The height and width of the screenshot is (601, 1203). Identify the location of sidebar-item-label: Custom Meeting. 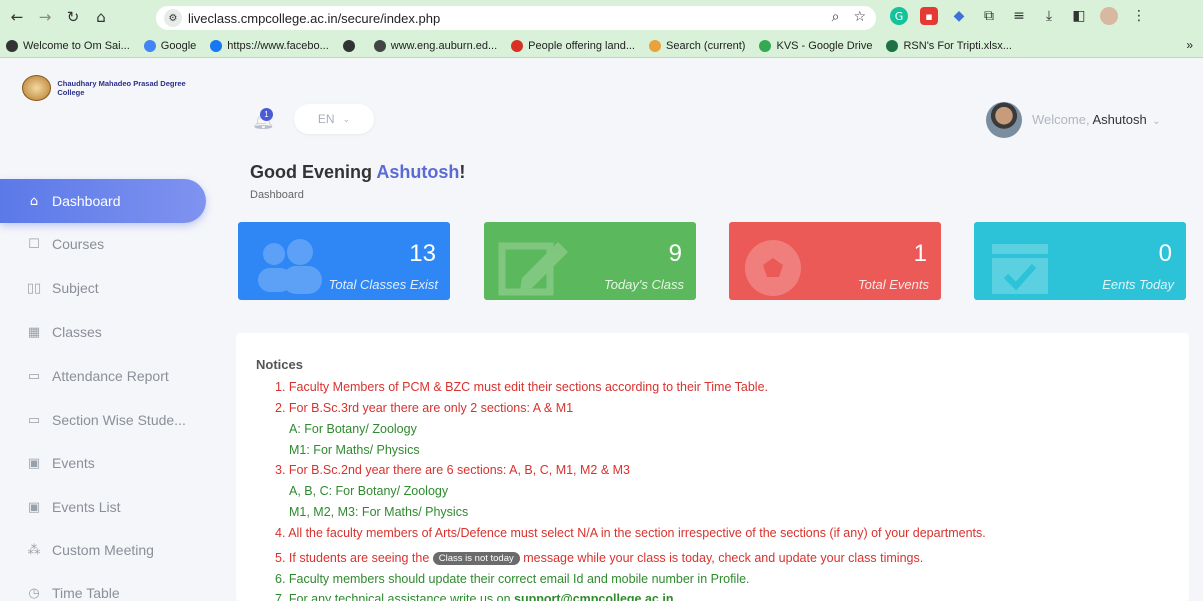
(103, 550).